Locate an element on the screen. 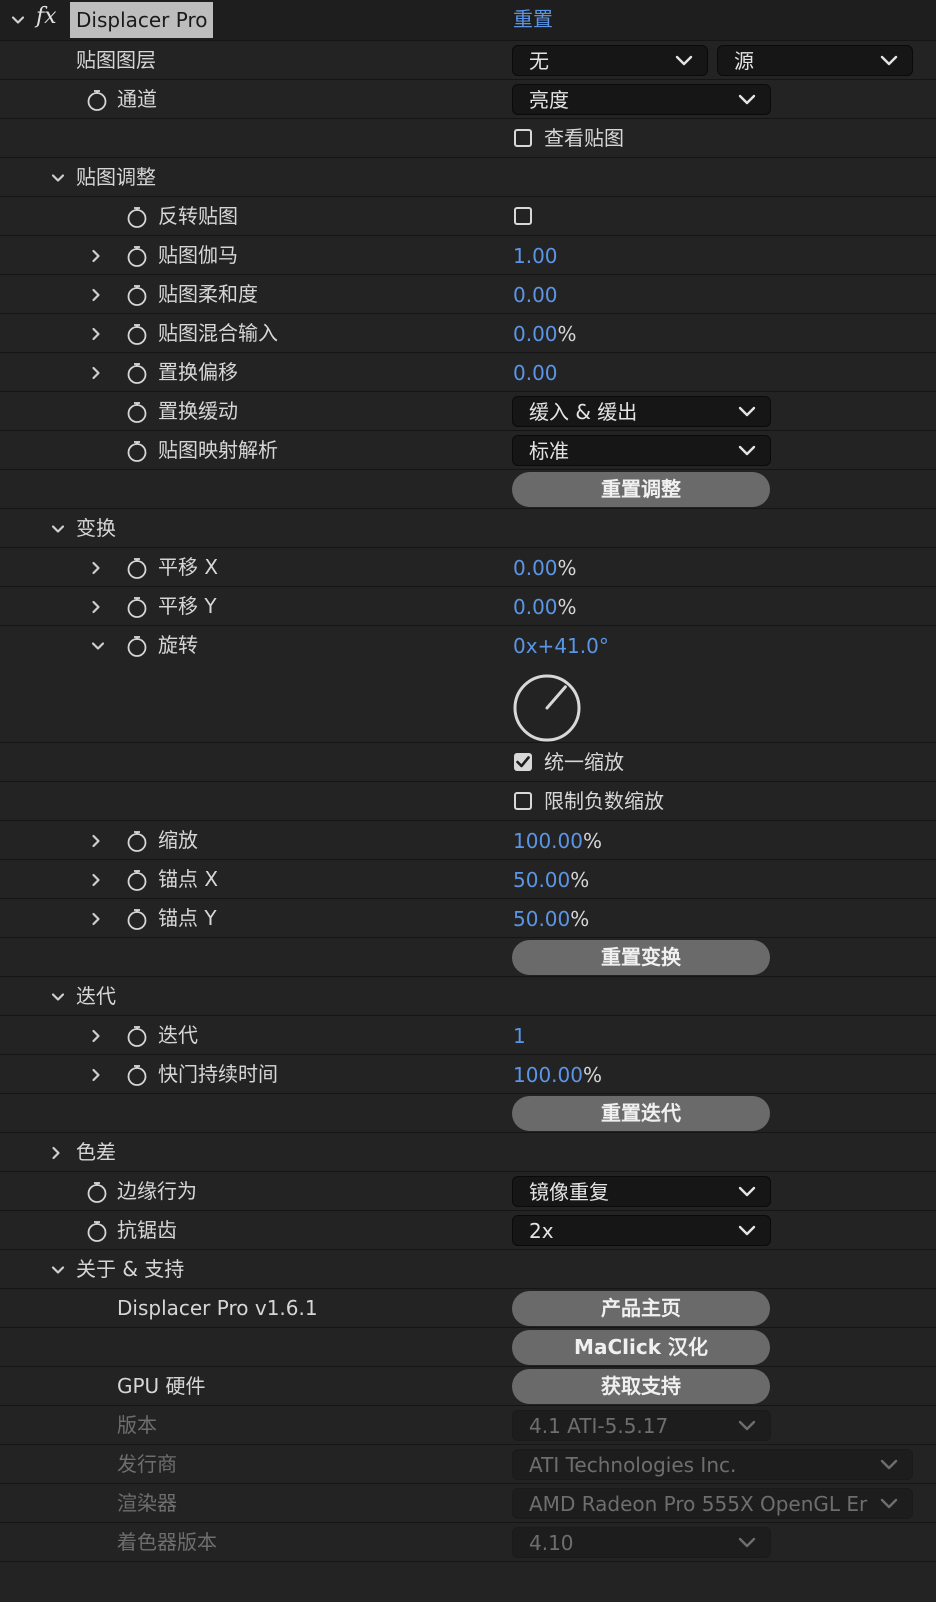 The height and width of the screenshot is (1602, 936). reset-adjust-button: 重置调整 is located at coordinates (641, 489).